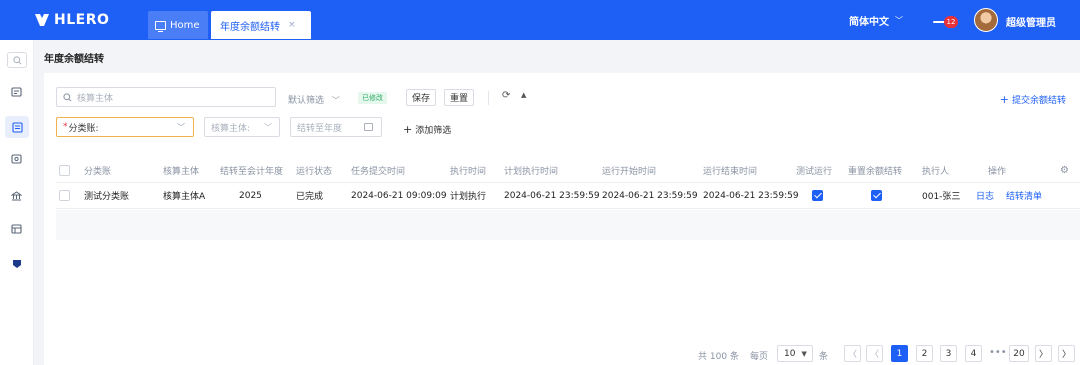 The height and width of the screenshot is (365, 1080). What do you see at coordinates (951, 22) in the screenshot?
I see `notification-badge: 12` at bounding box center [951, 22].